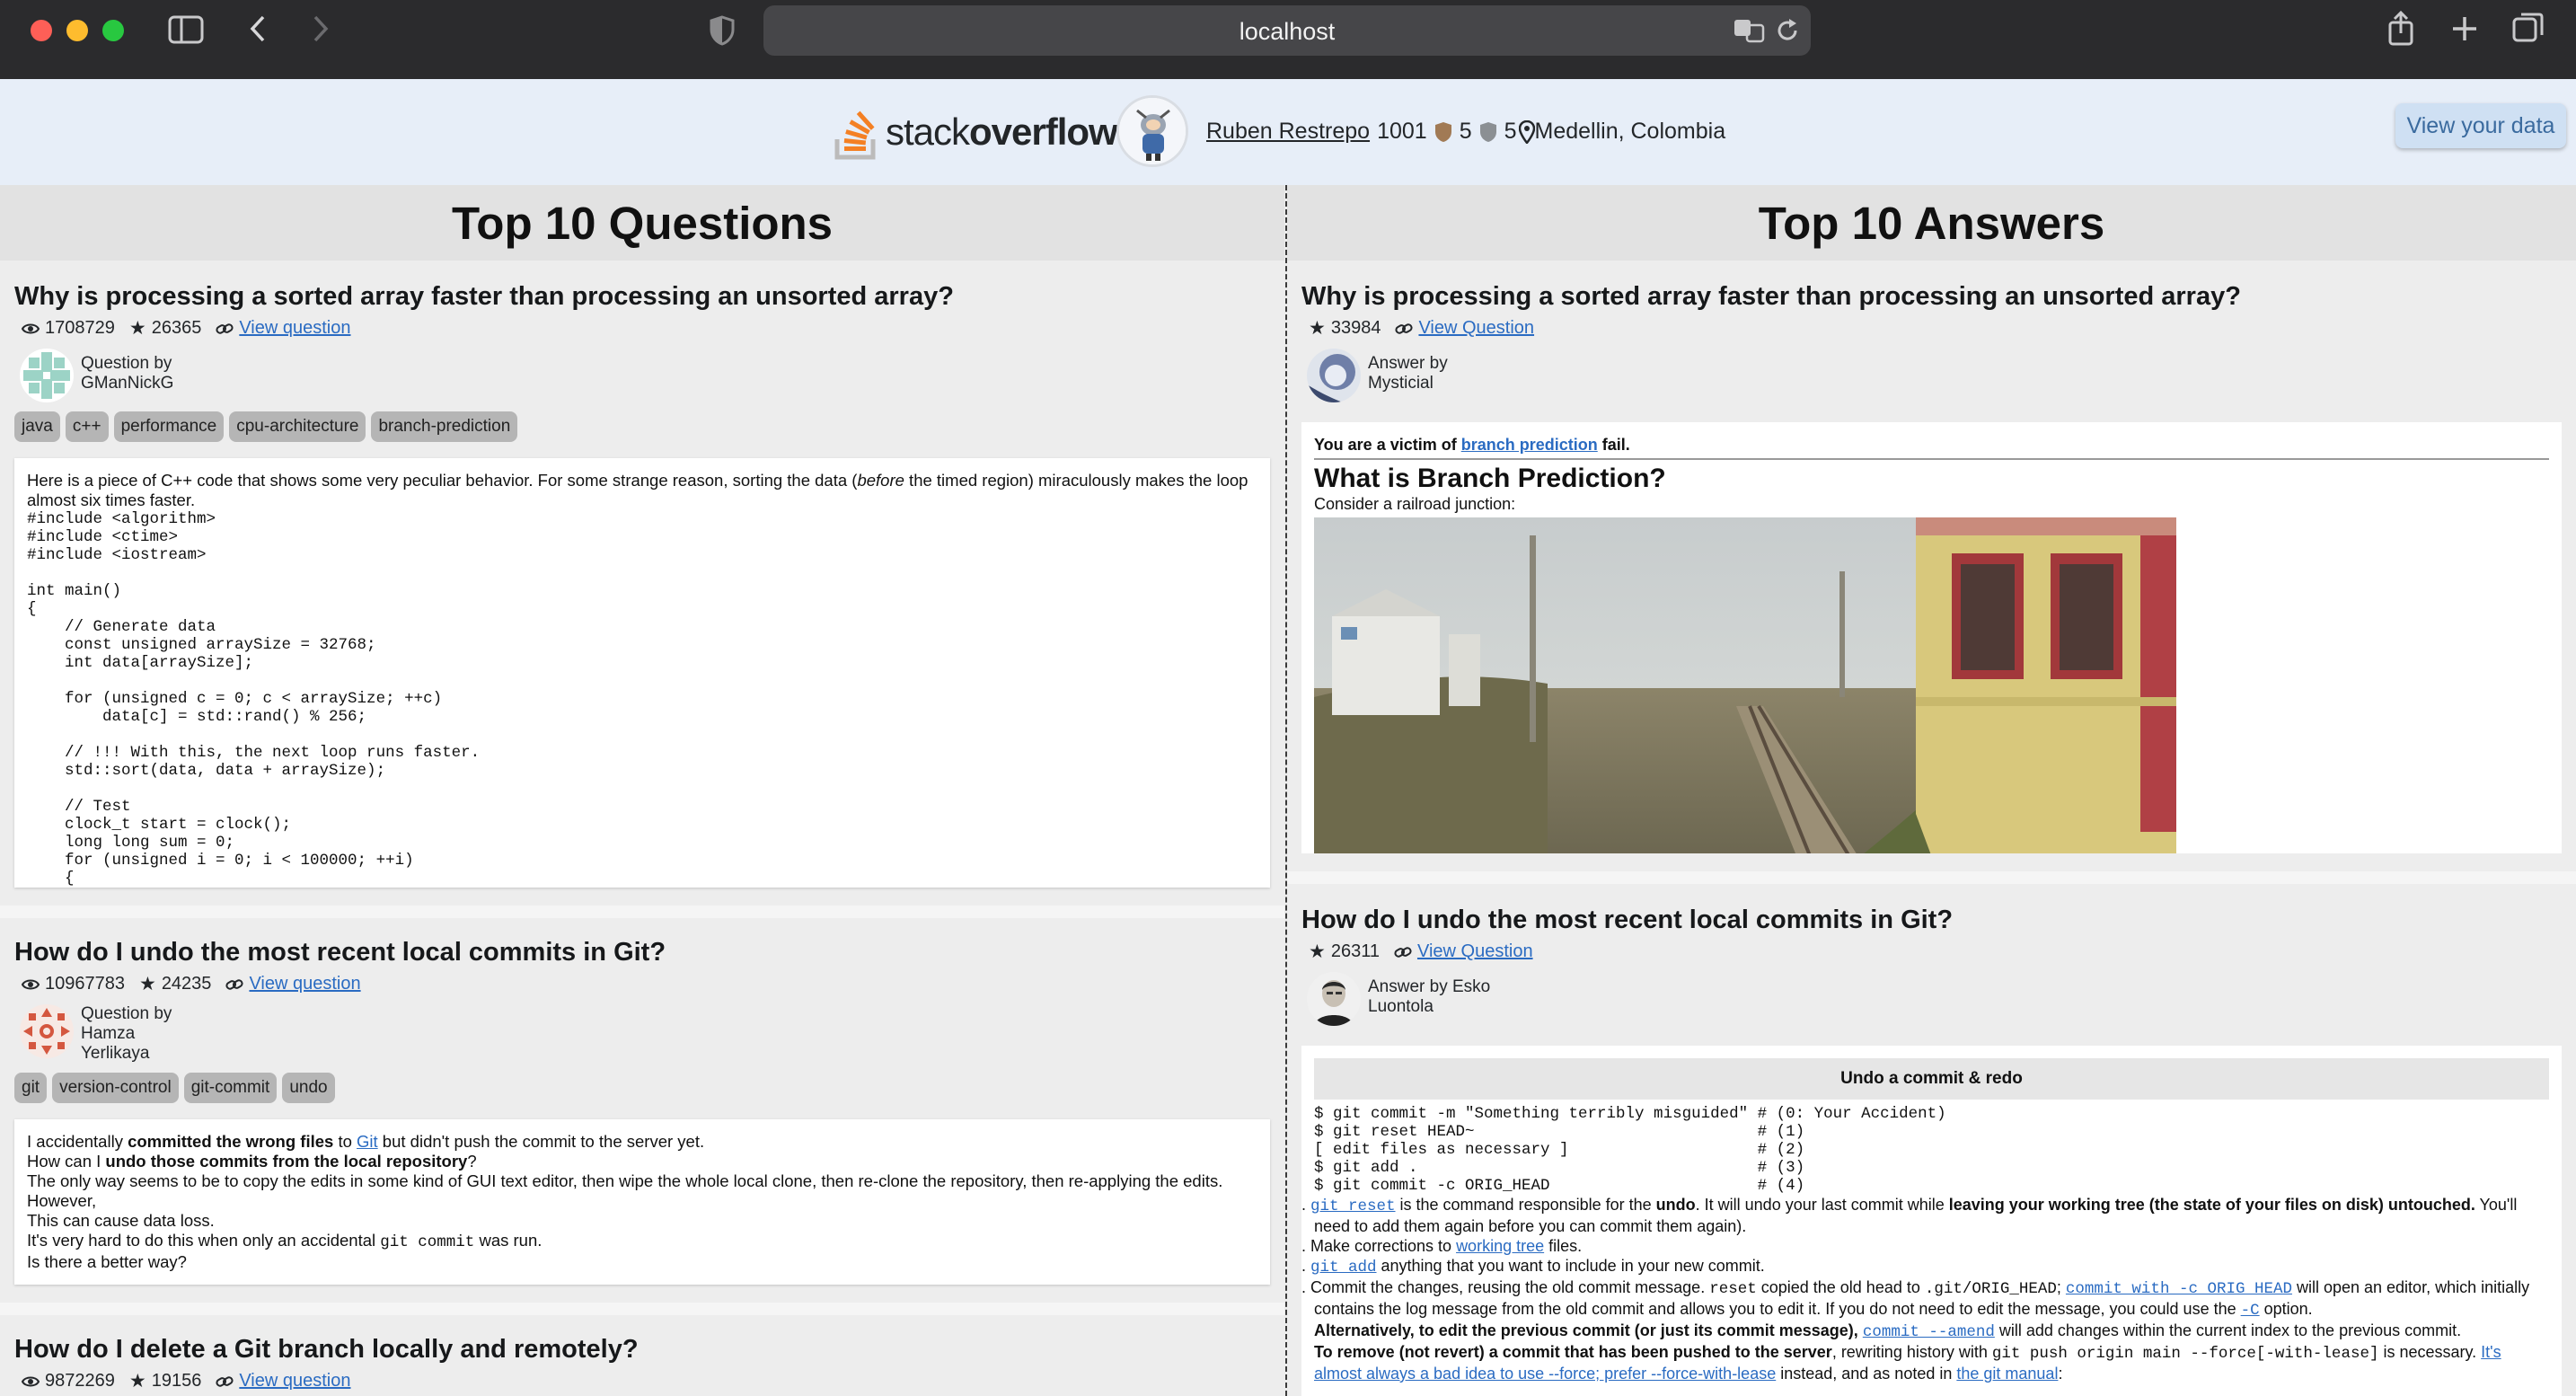 This screenshot has width=2576, height=1396. I want to click on author-name: Answer by Esko Luontola, so click(1429, 995).